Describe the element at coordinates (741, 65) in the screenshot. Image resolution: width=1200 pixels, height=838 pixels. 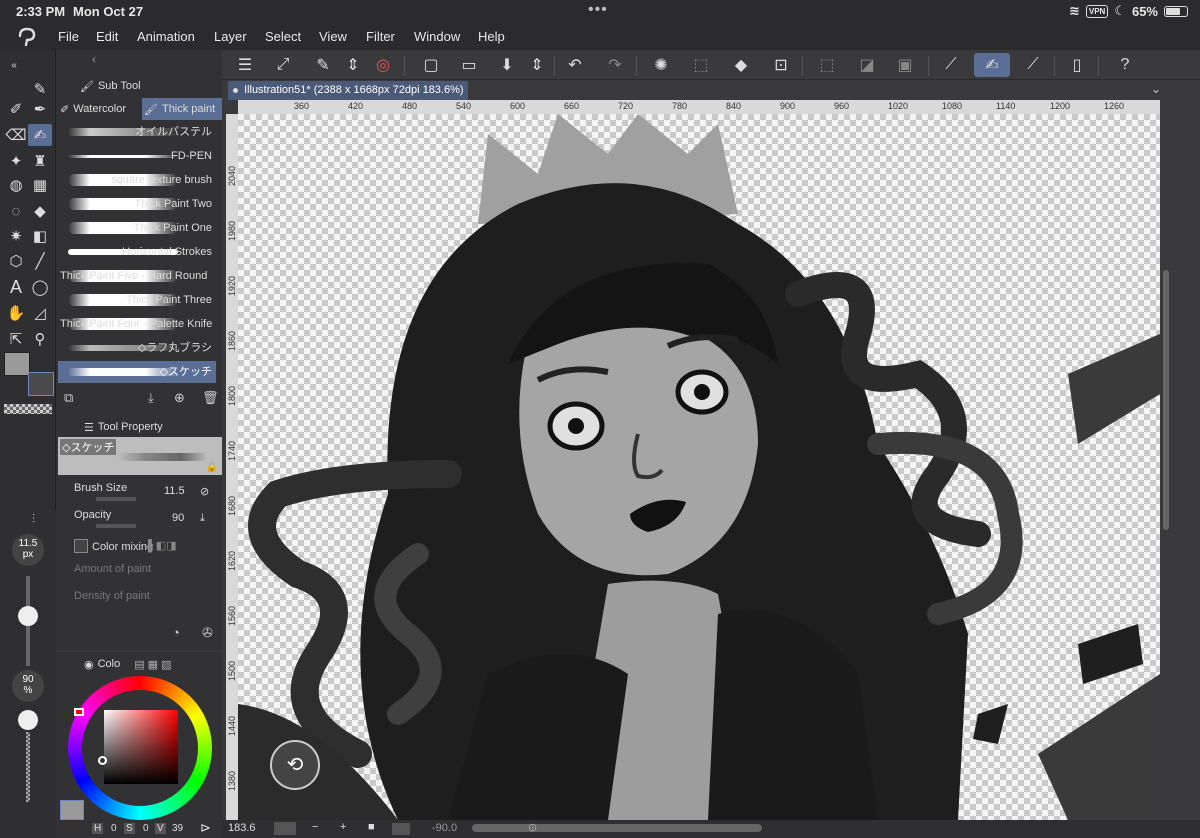
I see `fill-layer-icon: ◆` at that location.